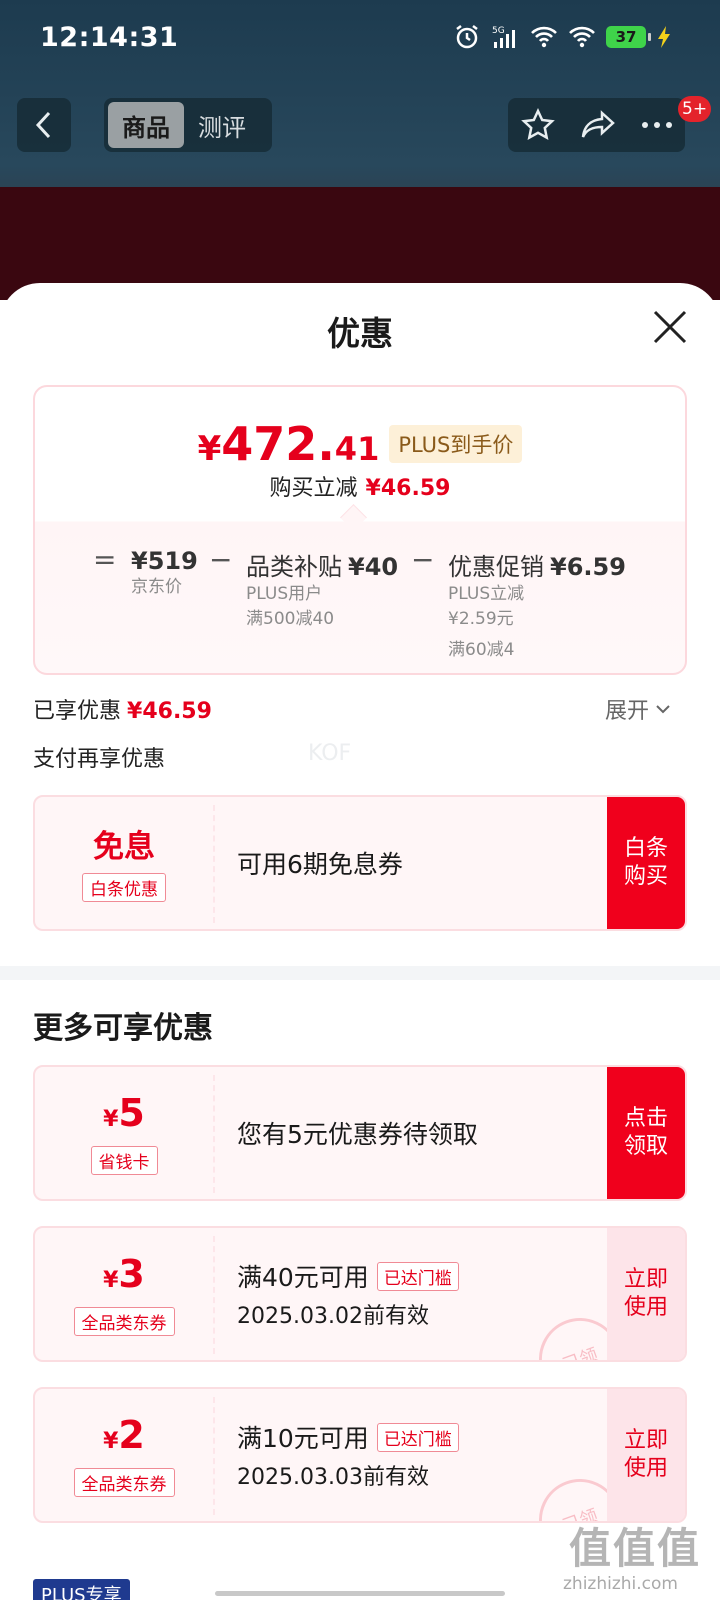 This screenshot has width=720, height=1600. Describe the element at coordinates (486, 594) in the screenshot. I see `promotion-note: PLUS立减` at that location.